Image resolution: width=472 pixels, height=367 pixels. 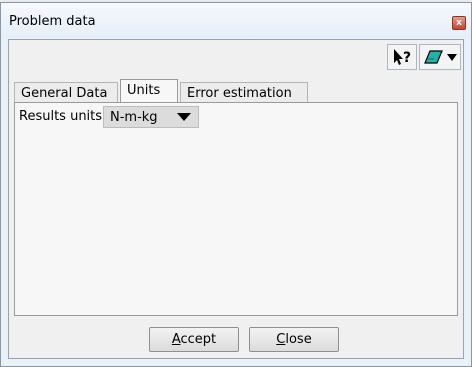 What do you see at coordinates (236, 20) in the screenshot?
I see `title-bar: Problem data x` at bounding box center [236, 20].